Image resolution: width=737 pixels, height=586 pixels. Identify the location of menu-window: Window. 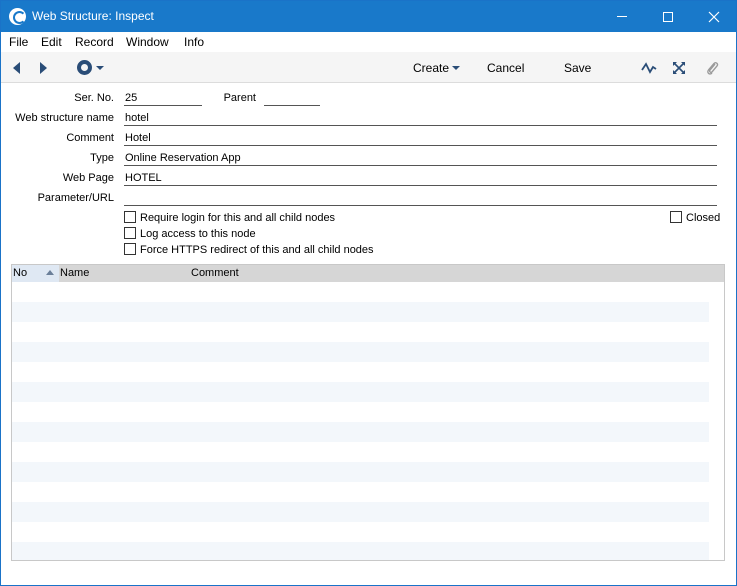
(147, 42).